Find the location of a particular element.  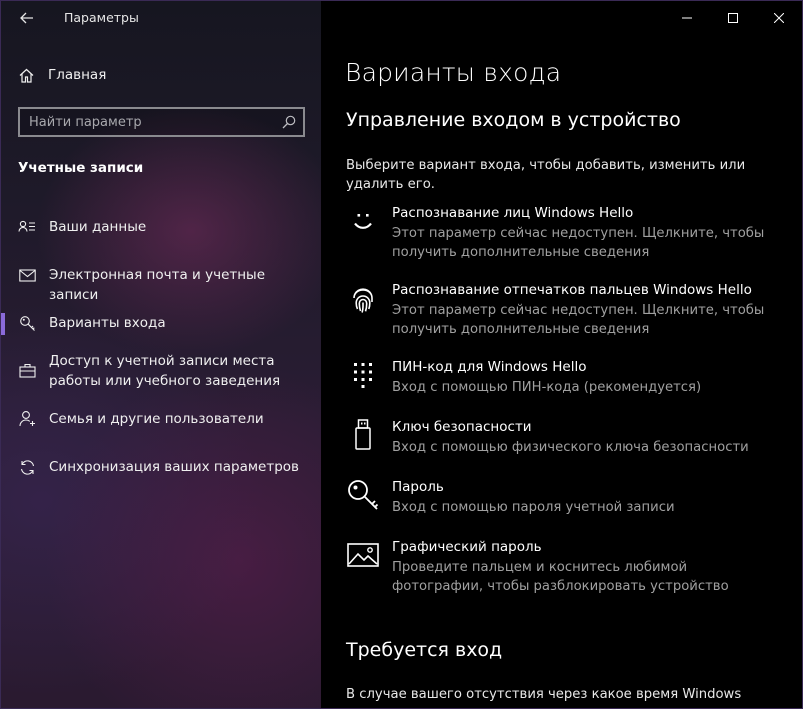

option-title: Пароль is located at coordinates (418, 487).